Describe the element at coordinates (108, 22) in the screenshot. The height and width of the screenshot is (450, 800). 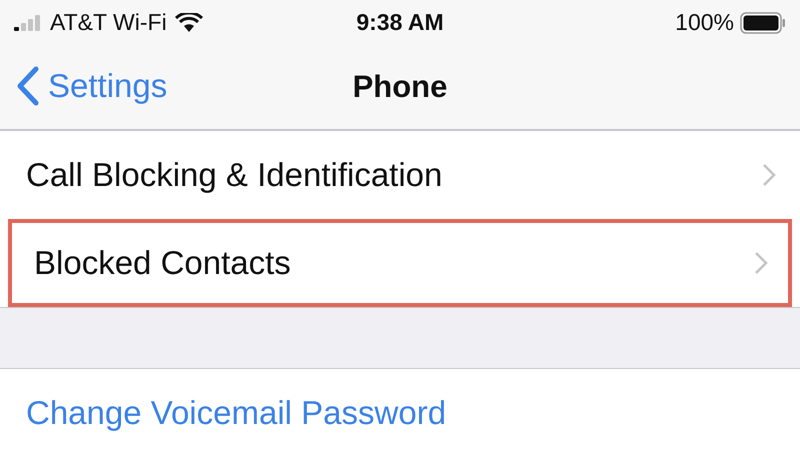
I see `carrier-text: AT&T Wi-Fi` at that location.